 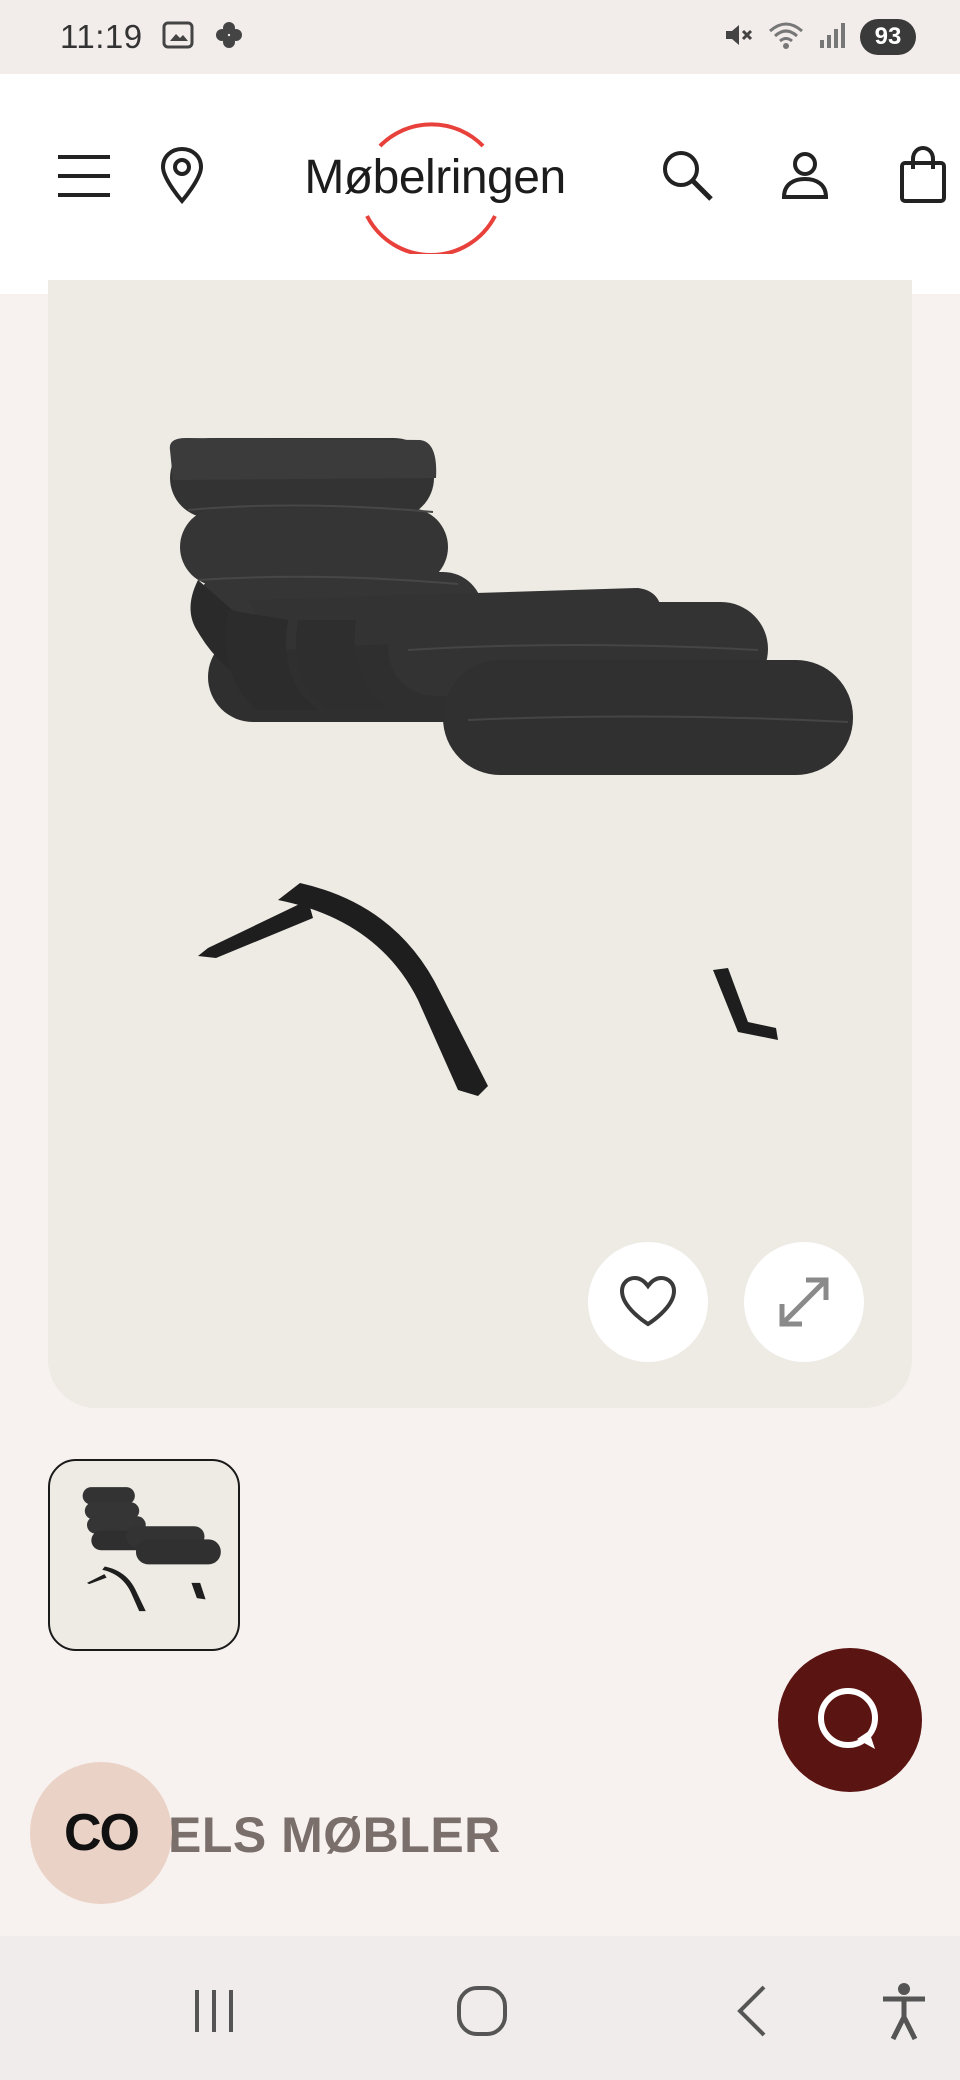 I want to click on accessibility-icon, so click(x=904, y=2011).